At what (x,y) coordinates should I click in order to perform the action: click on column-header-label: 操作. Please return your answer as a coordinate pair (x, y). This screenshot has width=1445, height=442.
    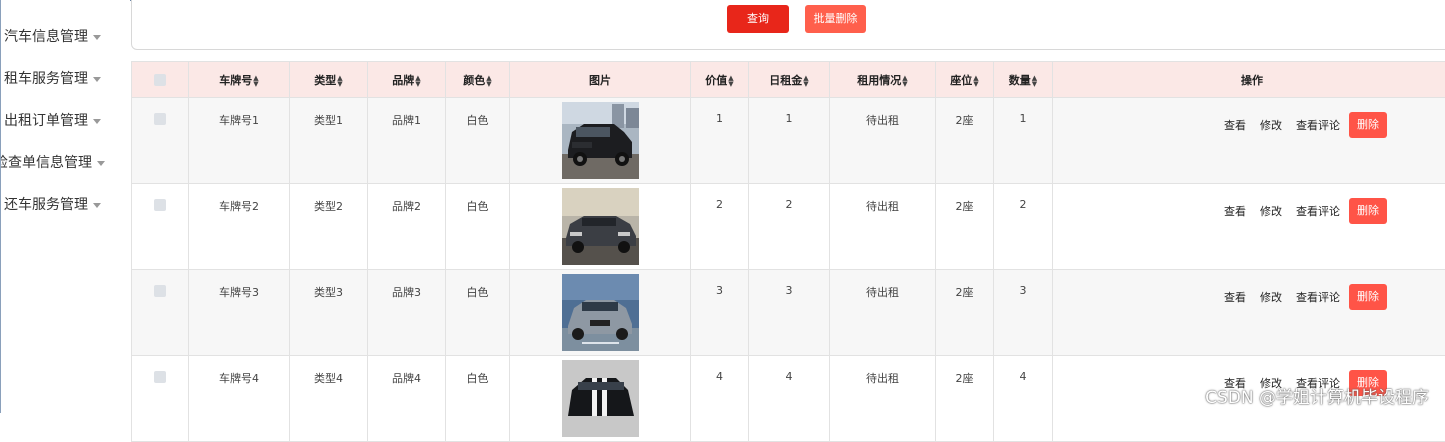
    Looking at the image, I should click on (1252, 80).